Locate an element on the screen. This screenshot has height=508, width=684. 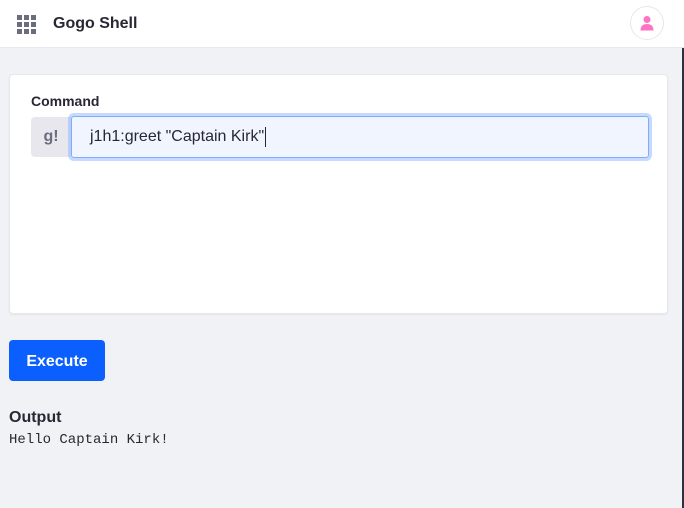
top-navigation-bar: Gogo Shell is located at coordinates (342, 24).